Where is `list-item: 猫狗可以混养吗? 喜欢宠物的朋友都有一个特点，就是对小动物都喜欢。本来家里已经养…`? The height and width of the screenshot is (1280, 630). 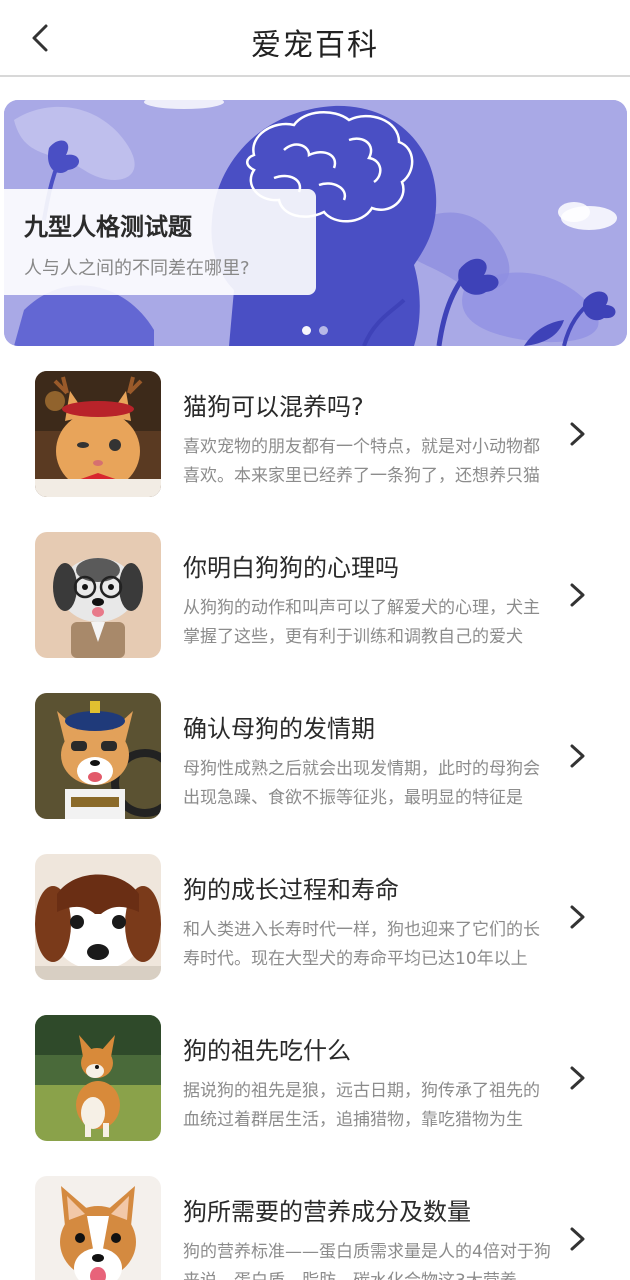 list-item: 猫狗可以混养吗? 喜欢宠物的朋友都有一个特点，就是对小动物都喜欢。本来家里已经养… is located at coordinates (315, 451).